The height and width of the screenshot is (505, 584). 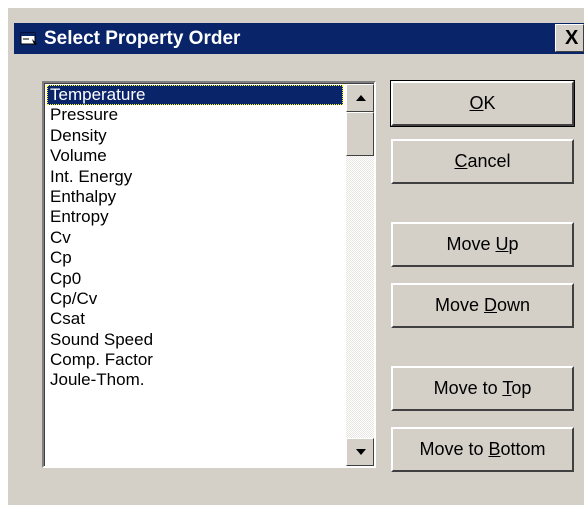 I want to click on move-up-button: Move Up, so click(x=482, y=244).